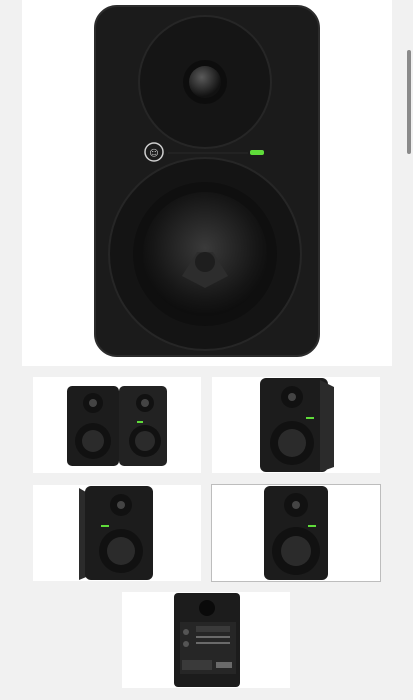 Image resolution: width=413 pixels, height=700 pixels. Describe the element at coordinates (257, 152) in the screenshot. I see `power-led-icon` at that location.